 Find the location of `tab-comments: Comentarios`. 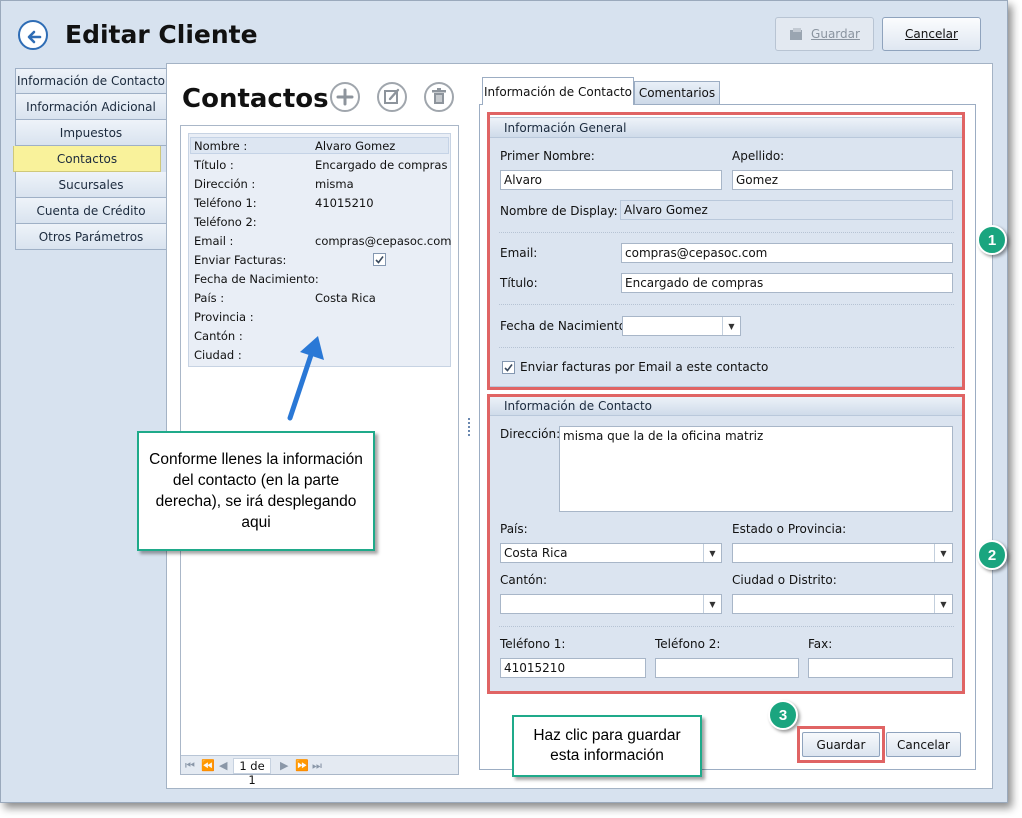

tab-comments: Comentarios is located at coordinates (677, 93).